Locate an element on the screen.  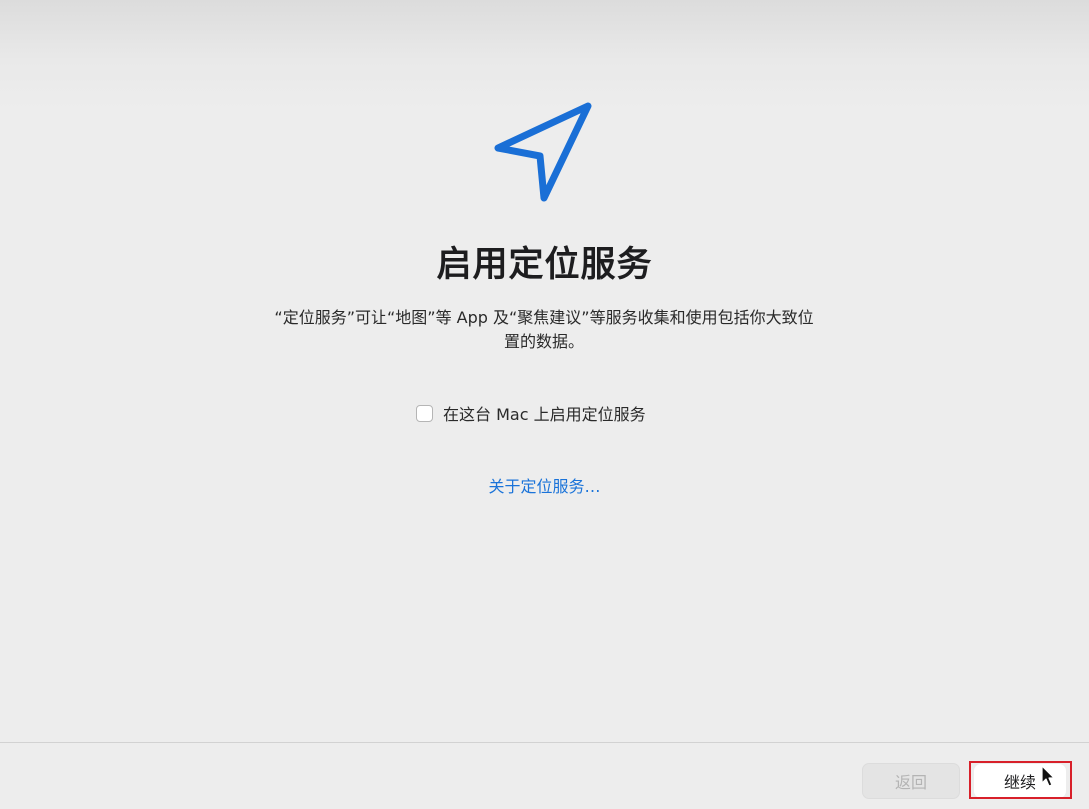
back-button: 返回 is located at coordinates (911, 781).